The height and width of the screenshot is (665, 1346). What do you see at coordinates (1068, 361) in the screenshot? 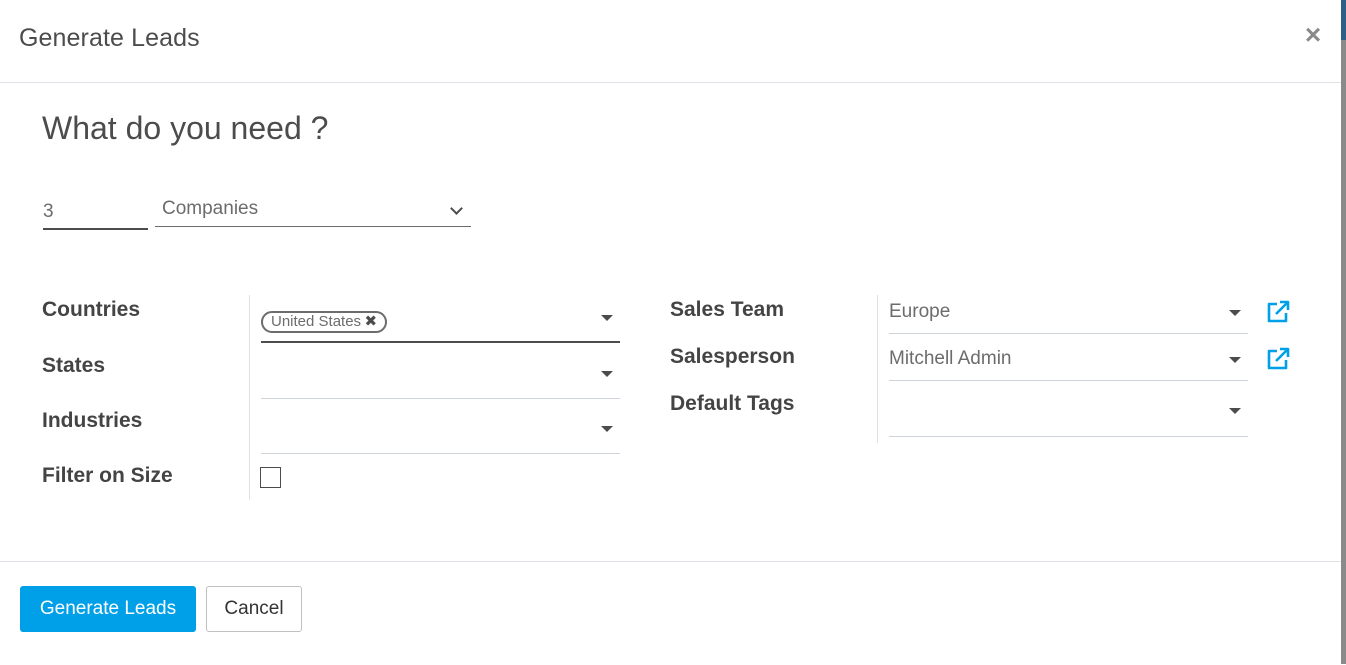
I see `salesperson-field: Mitchell Admin` at bounding box center [1068, 361].